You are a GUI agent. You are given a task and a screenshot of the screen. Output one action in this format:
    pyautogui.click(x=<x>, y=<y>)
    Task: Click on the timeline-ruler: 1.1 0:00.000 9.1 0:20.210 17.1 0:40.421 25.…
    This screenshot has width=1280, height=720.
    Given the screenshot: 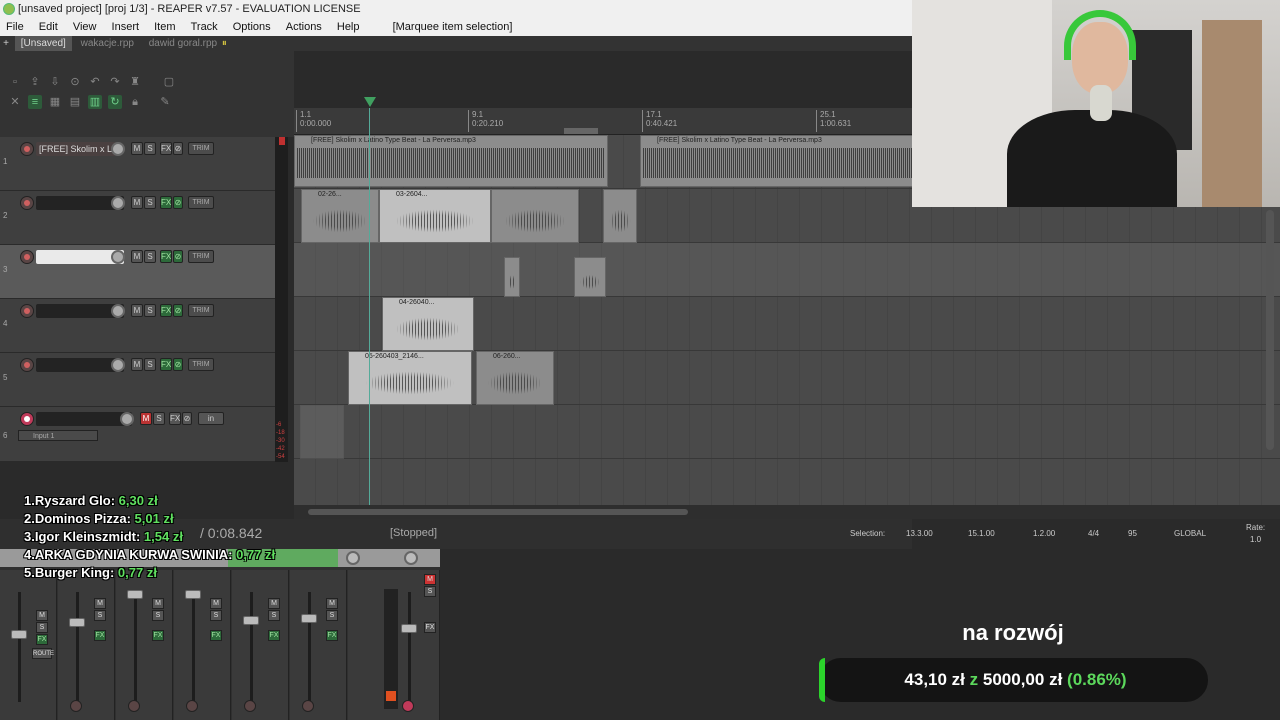 What is the action you would take?
    pyautogui.click(x=603, y=121)
    